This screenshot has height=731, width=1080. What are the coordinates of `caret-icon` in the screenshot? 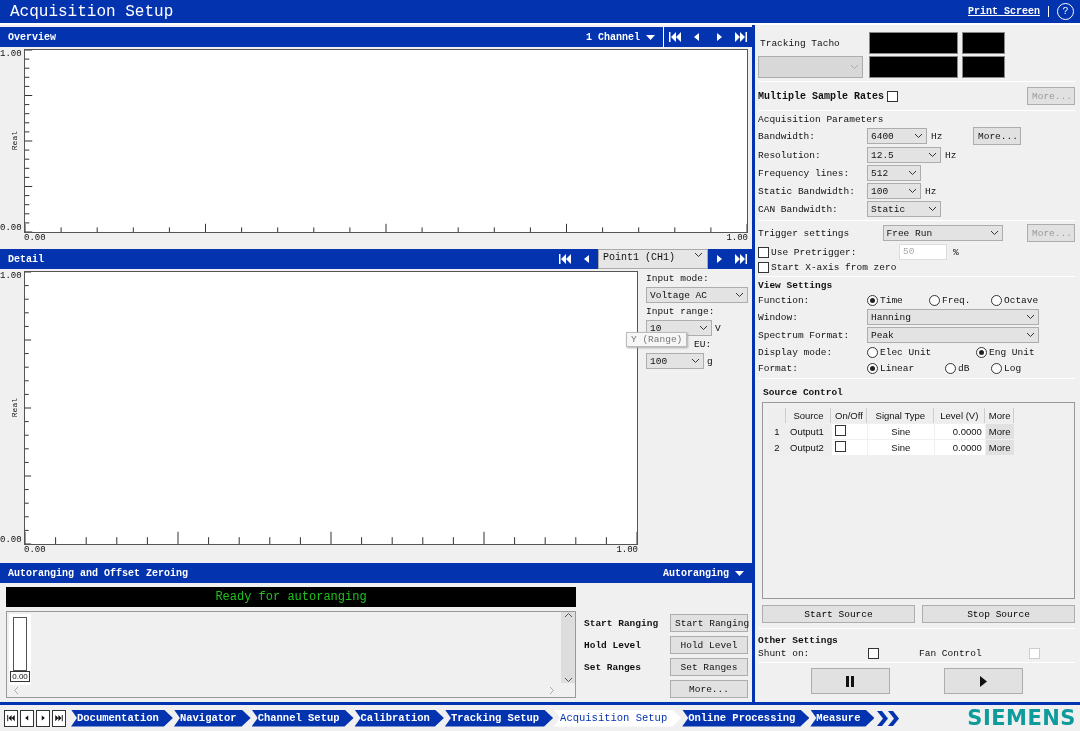 It's located at (739, 573).